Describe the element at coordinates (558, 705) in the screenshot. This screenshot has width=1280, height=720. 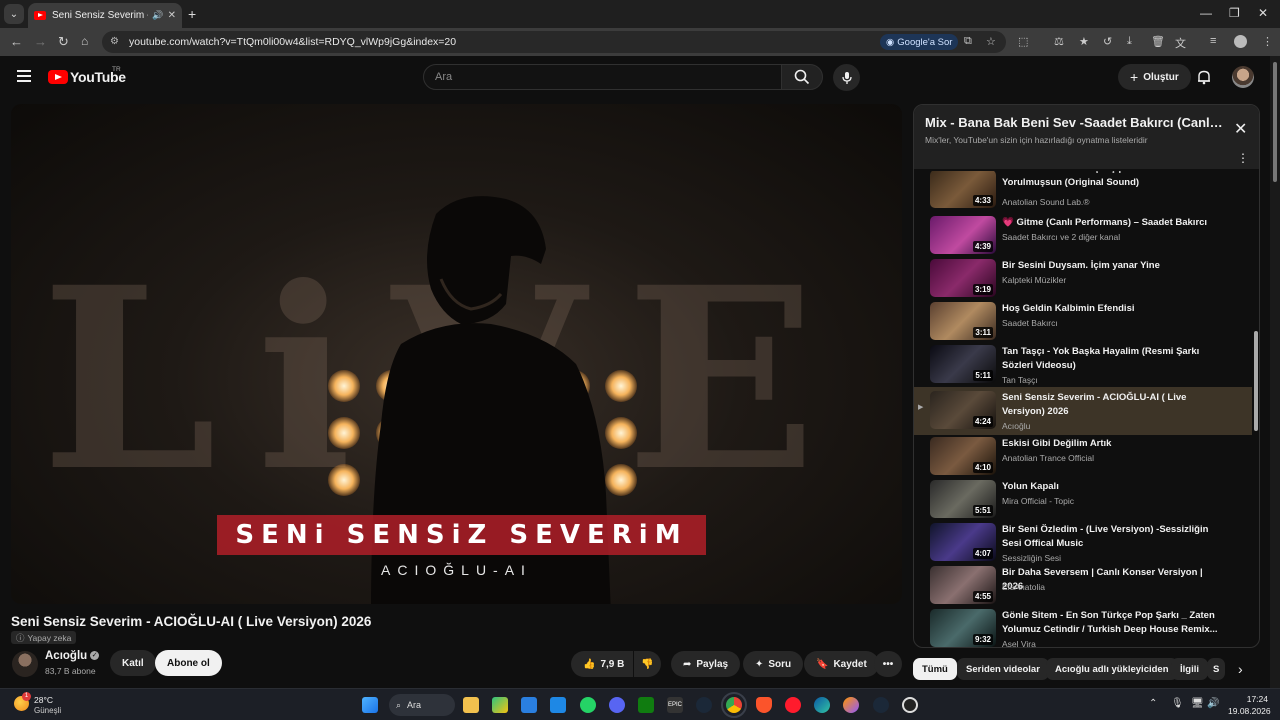
I see `outlook-icon` at that location.